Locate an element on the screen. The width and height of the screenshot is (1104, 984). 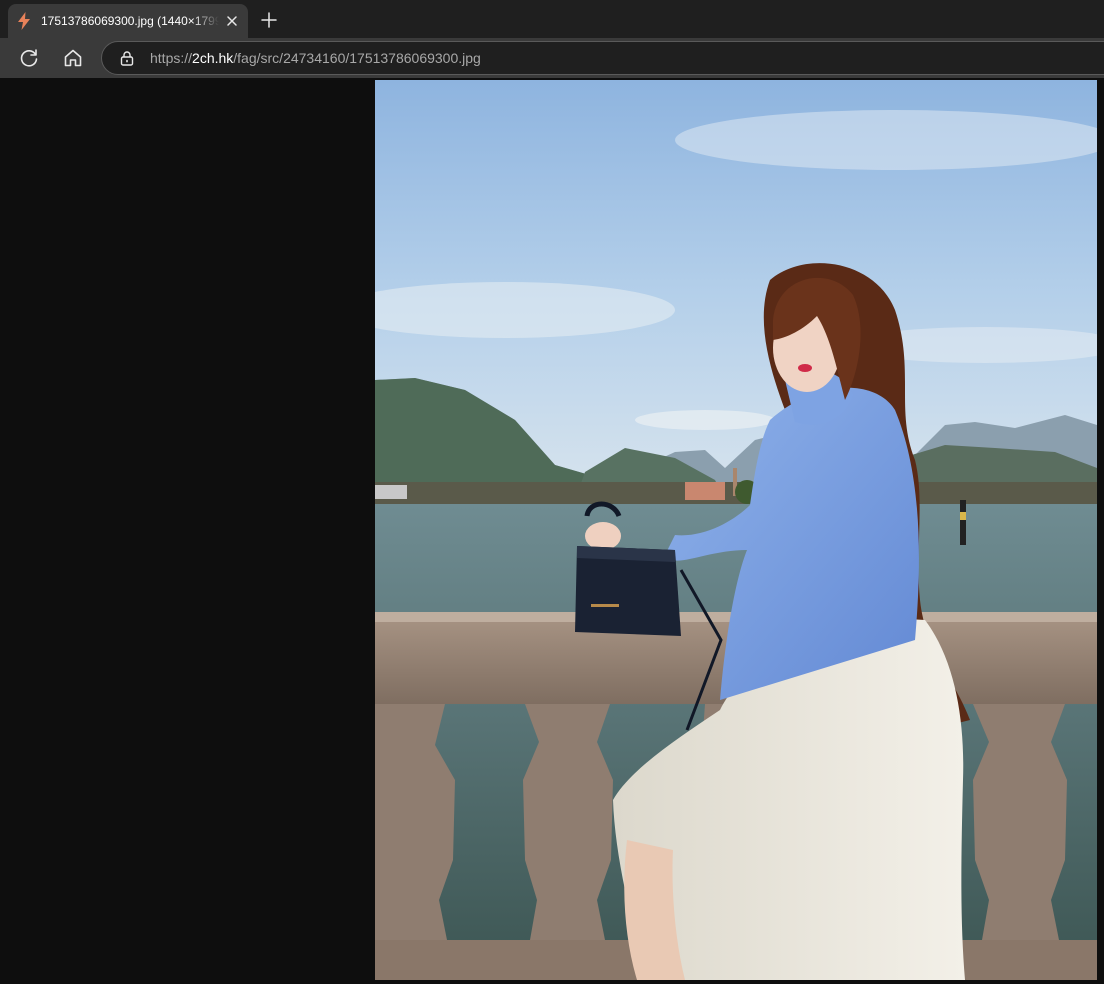
url-scheme: https:// is located at coordinates (171, 58).